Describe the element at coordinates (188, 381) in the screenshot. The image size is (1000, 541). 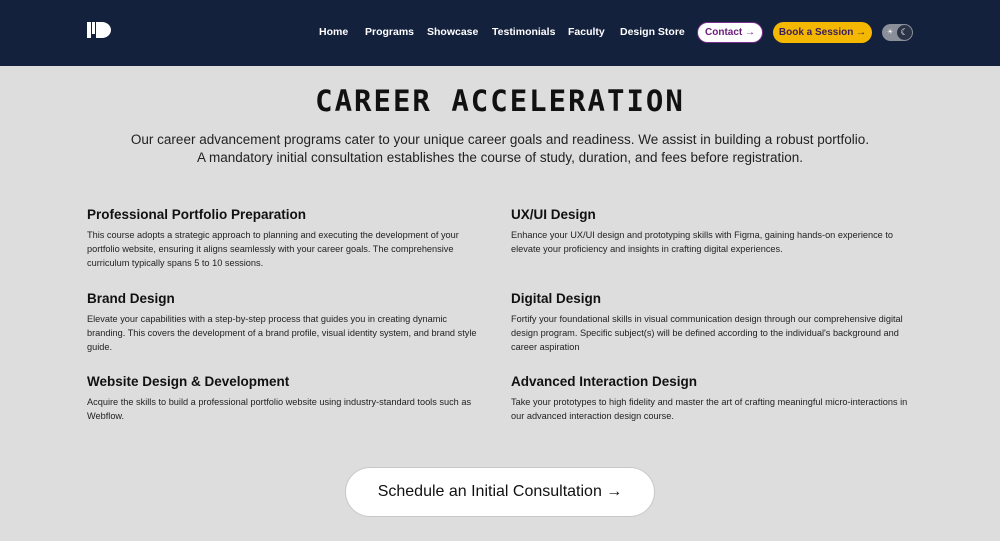
I see `course-title: Website Design & Development` at that location.